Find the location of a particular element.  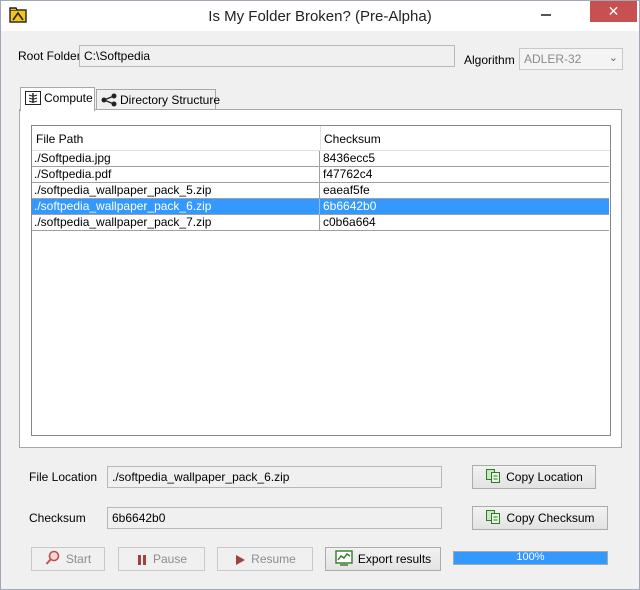

table-row: ./Softpedia.jpg 8436ecc5 is located at coordinates (320, 159).